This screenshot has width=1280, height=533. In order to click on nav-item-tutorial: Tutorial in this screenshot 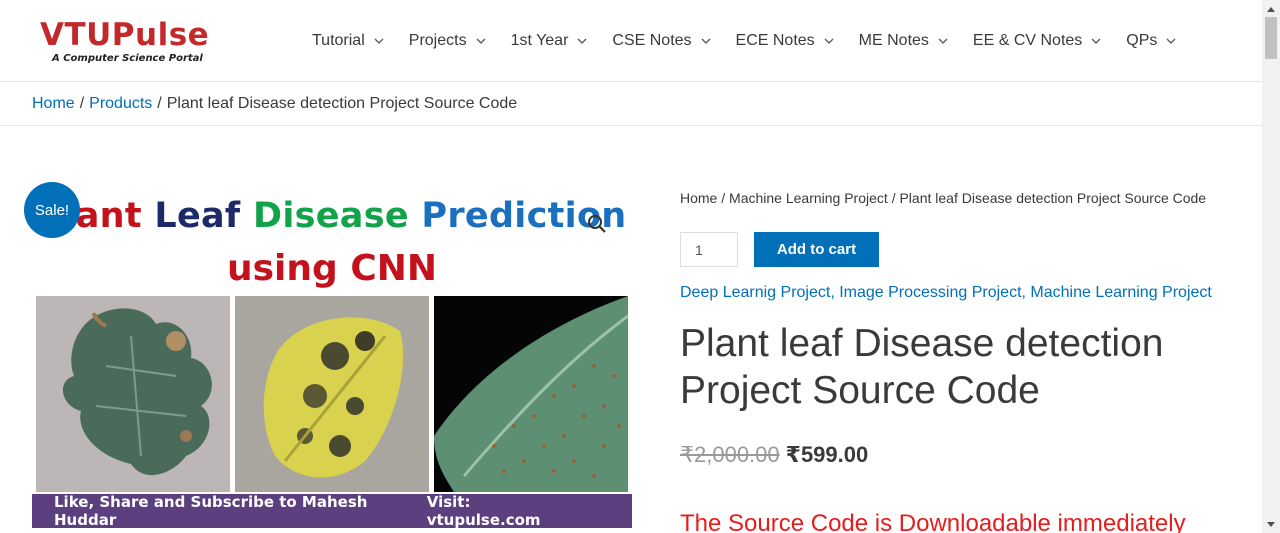, I will do `click(348, 41)`.